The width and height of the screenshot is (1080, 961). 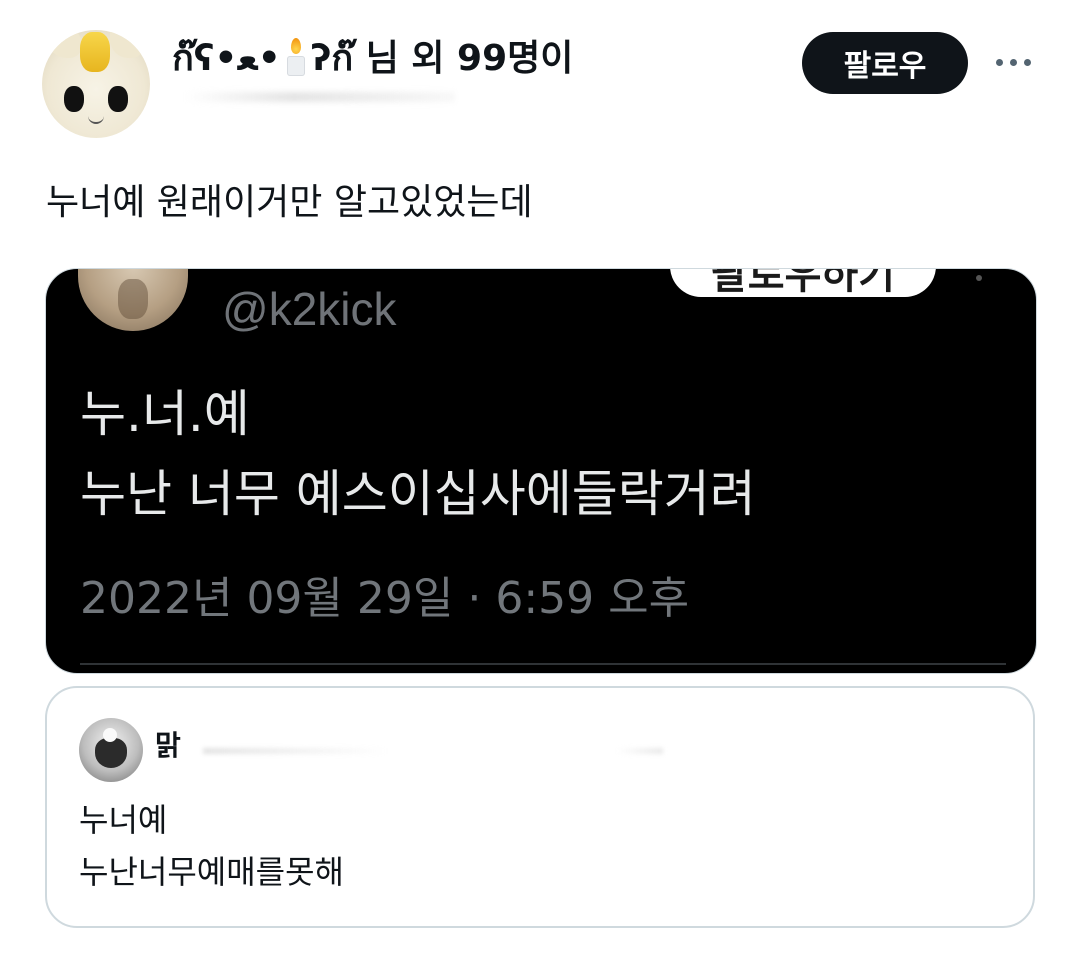 What do you see at coordinates (226, 58) in the screenshot?
I see `display-name-prefix: ก๊ʕ•ﻌ•` at bounding box center [226, 58].